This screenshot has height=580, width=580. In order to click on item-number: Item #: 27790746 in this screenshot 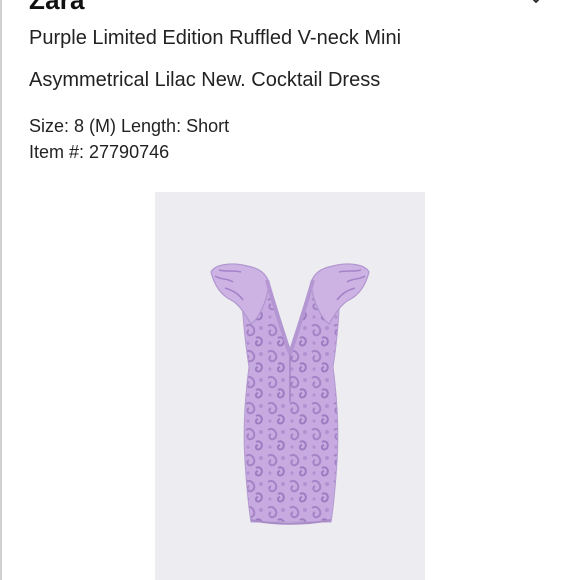, I will do `click(99, 152)`.